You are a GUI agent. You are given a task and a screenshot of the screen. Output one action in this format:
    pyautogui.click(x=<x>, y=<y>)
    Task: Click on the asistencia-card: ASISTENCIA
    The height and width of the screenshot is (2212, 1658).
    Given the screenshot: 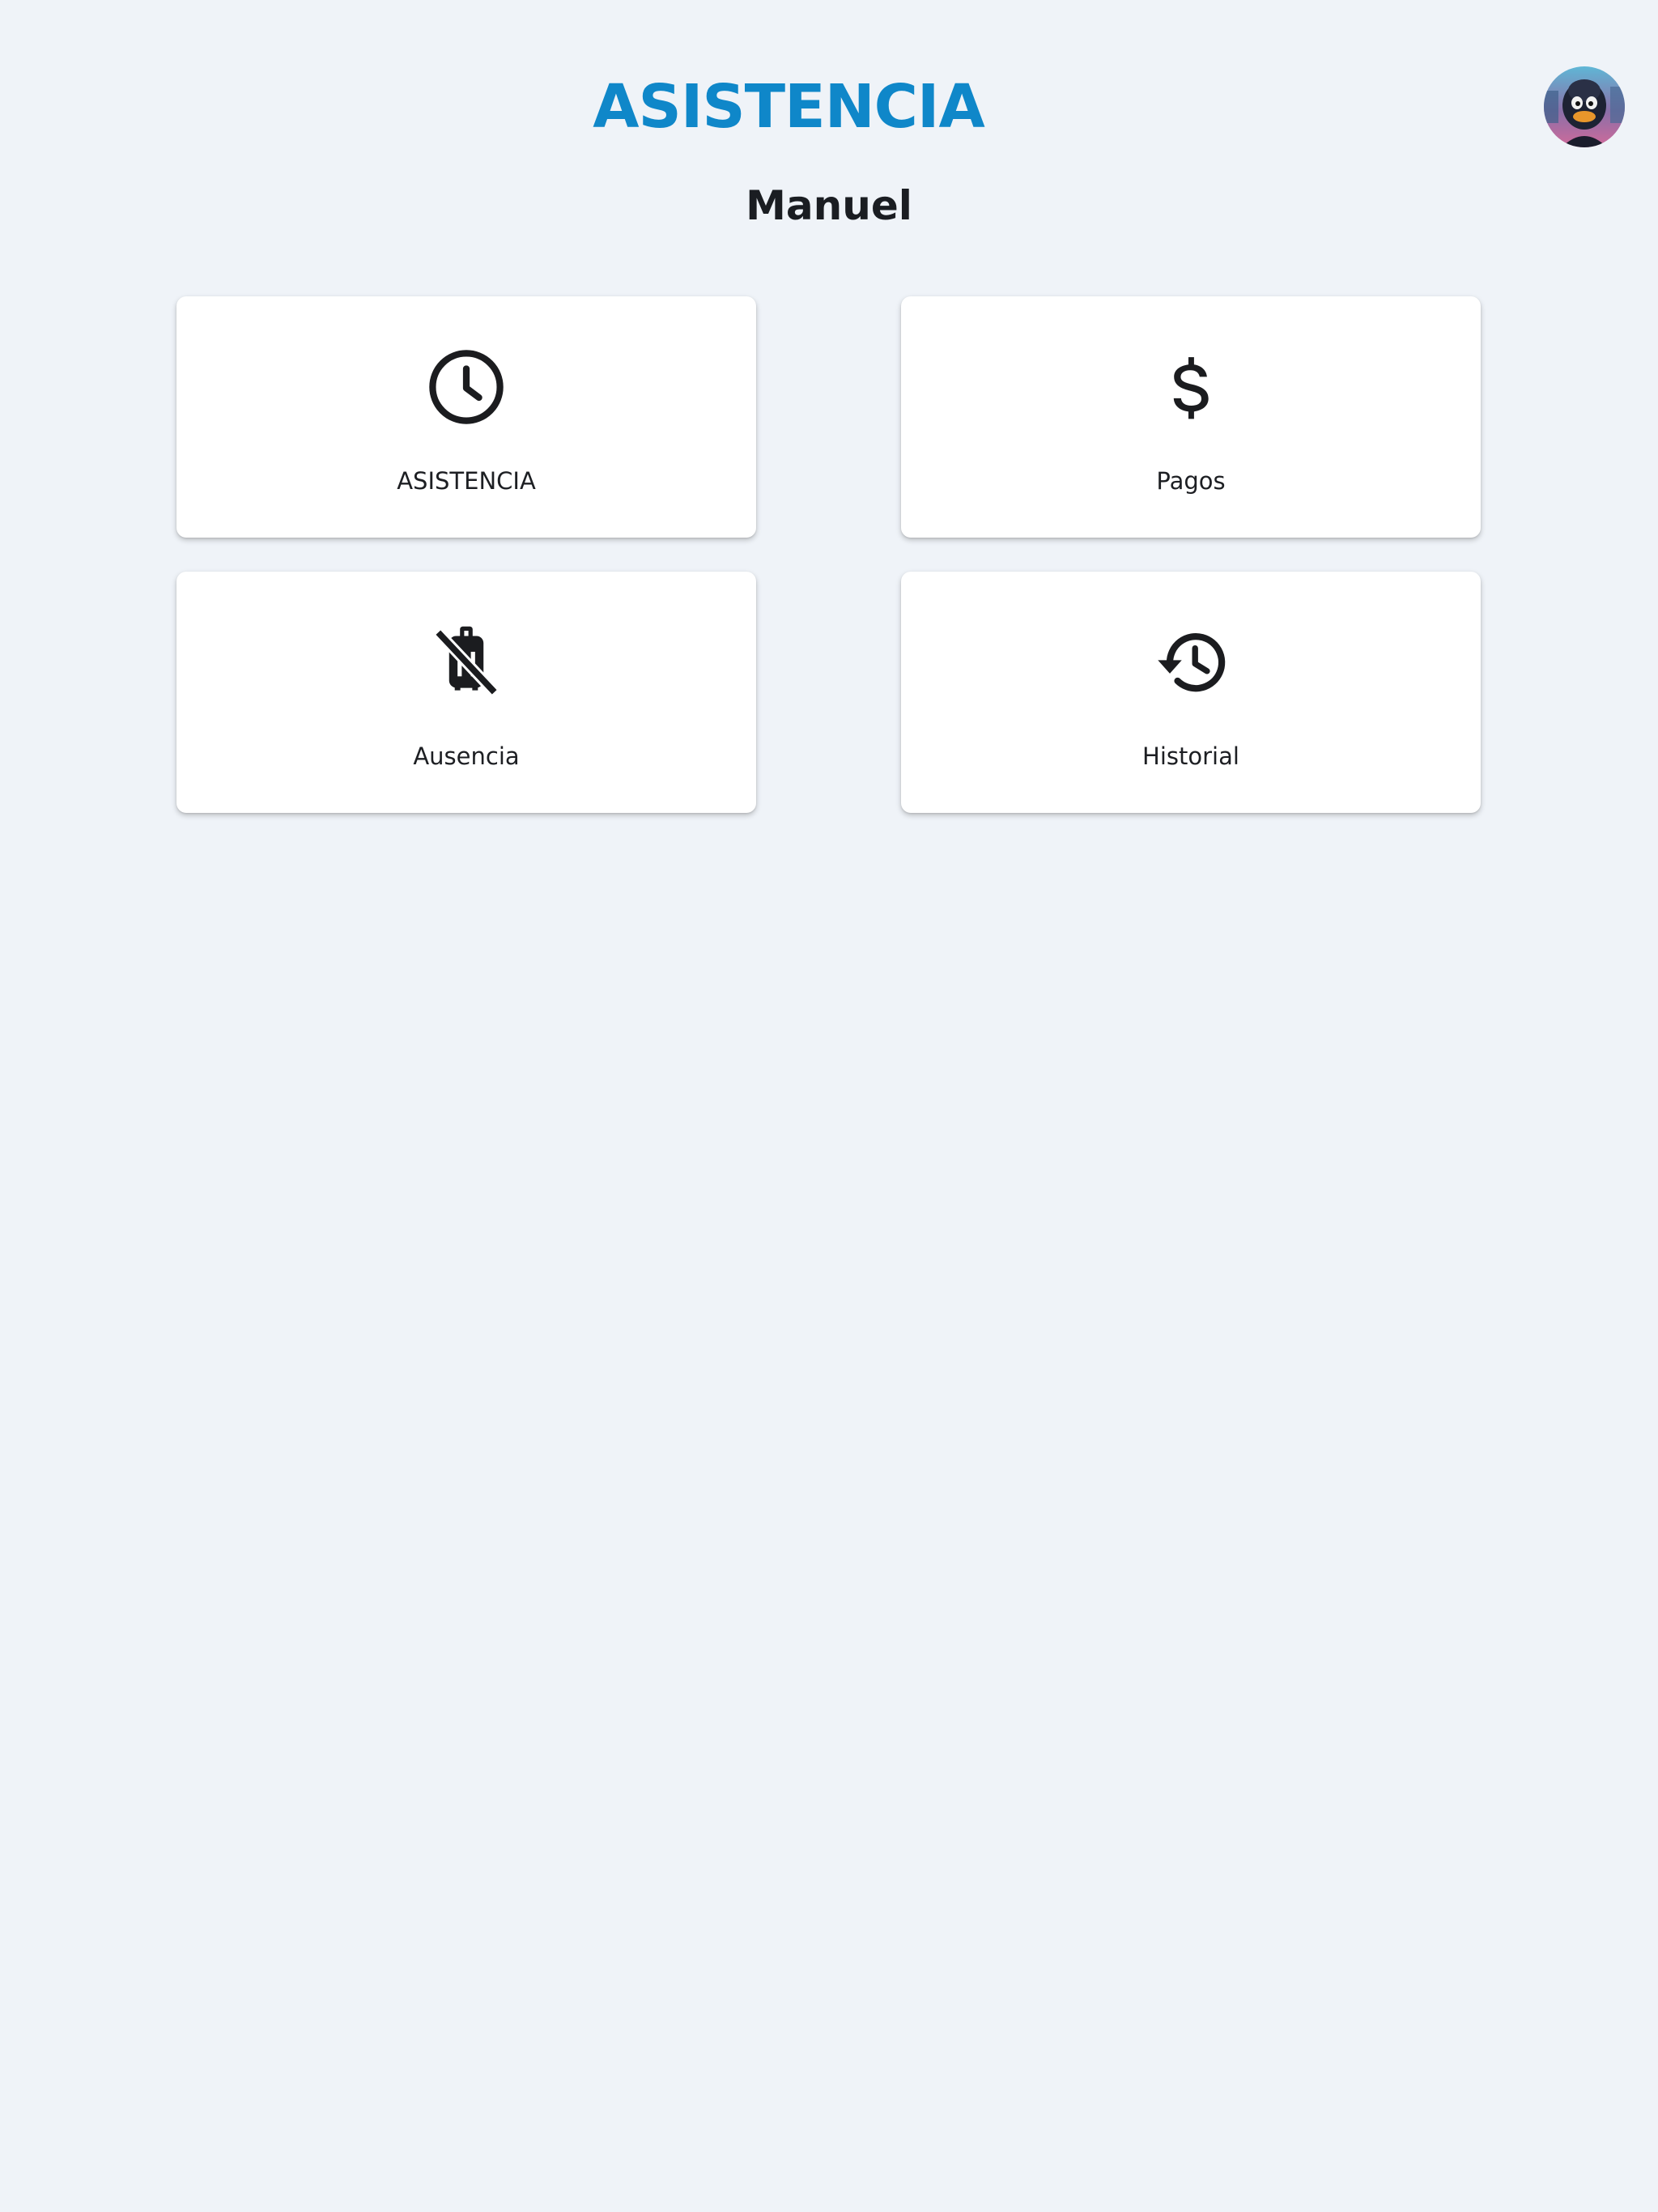 What is the action you would take?
    pyautogui.click(x=466, y=417)
    